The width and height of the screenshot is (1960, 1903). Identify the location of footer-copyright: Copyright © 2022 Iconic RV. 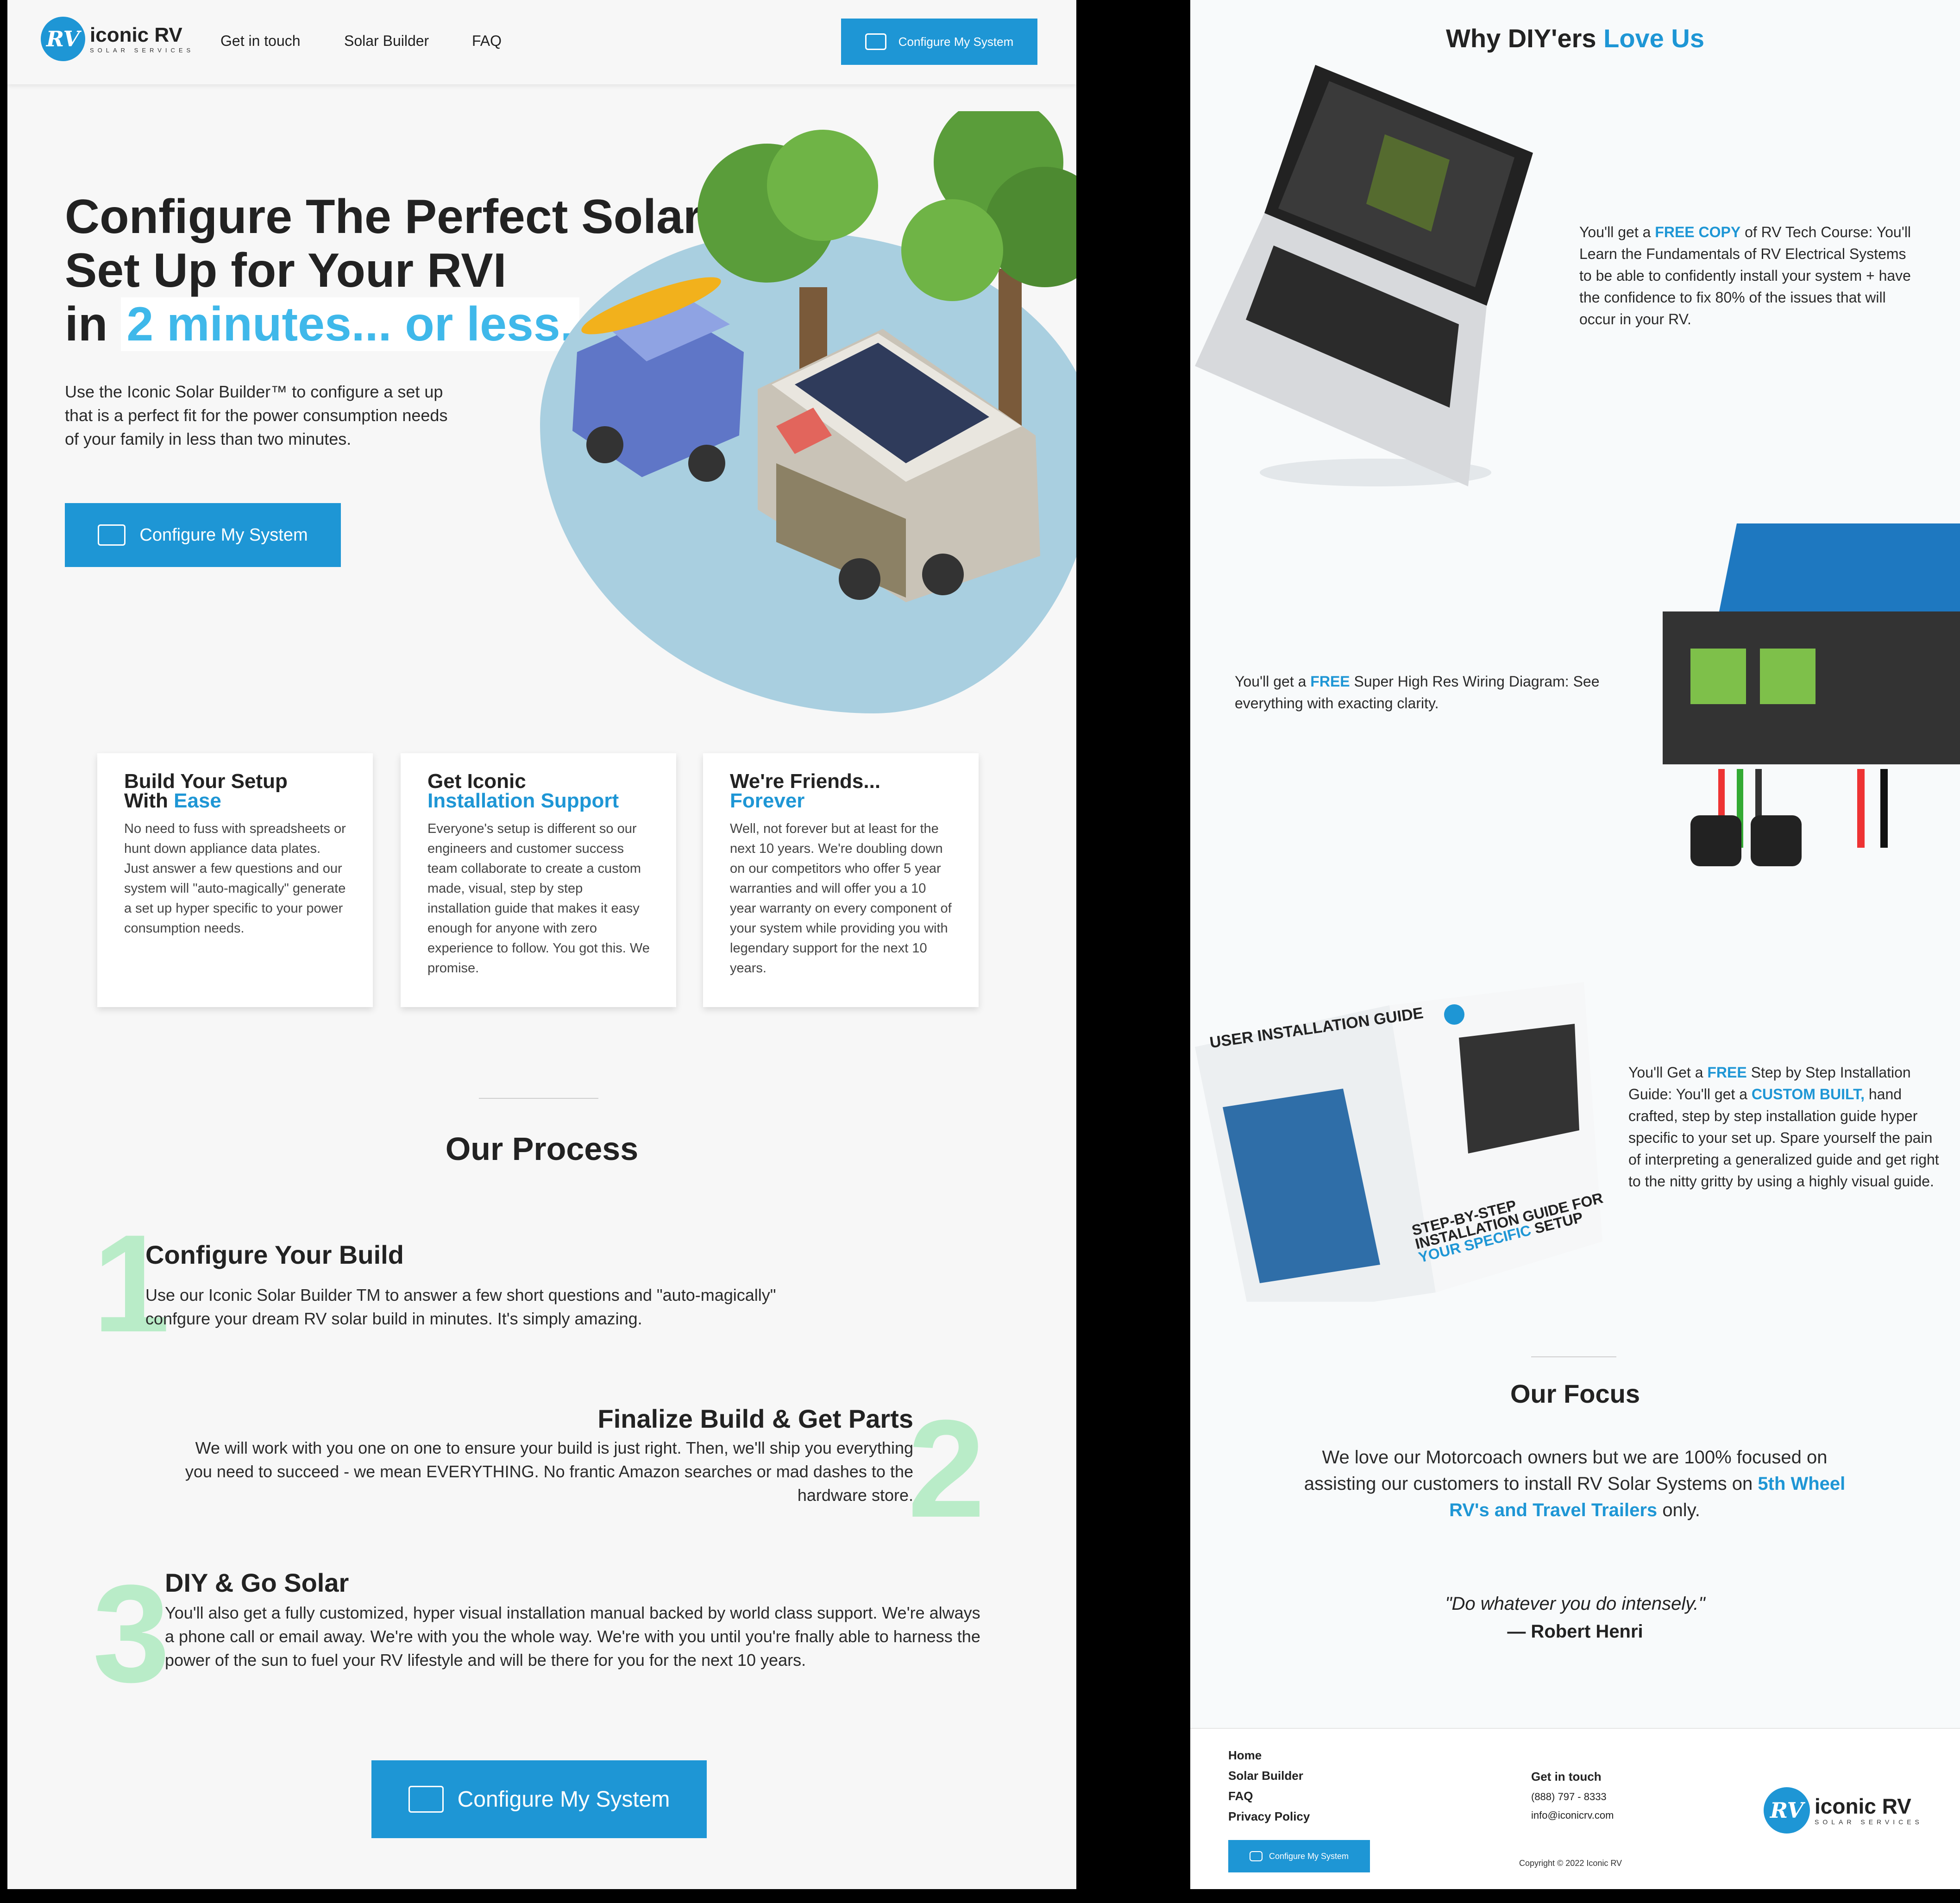
(1570, 1863).